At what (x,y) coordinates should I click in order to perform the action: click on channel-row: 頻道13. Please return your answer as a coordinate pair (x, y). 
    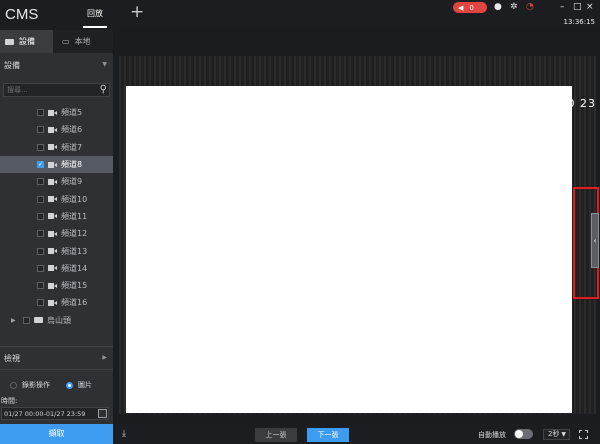
    Looking at the image, I should click on (56, 250).